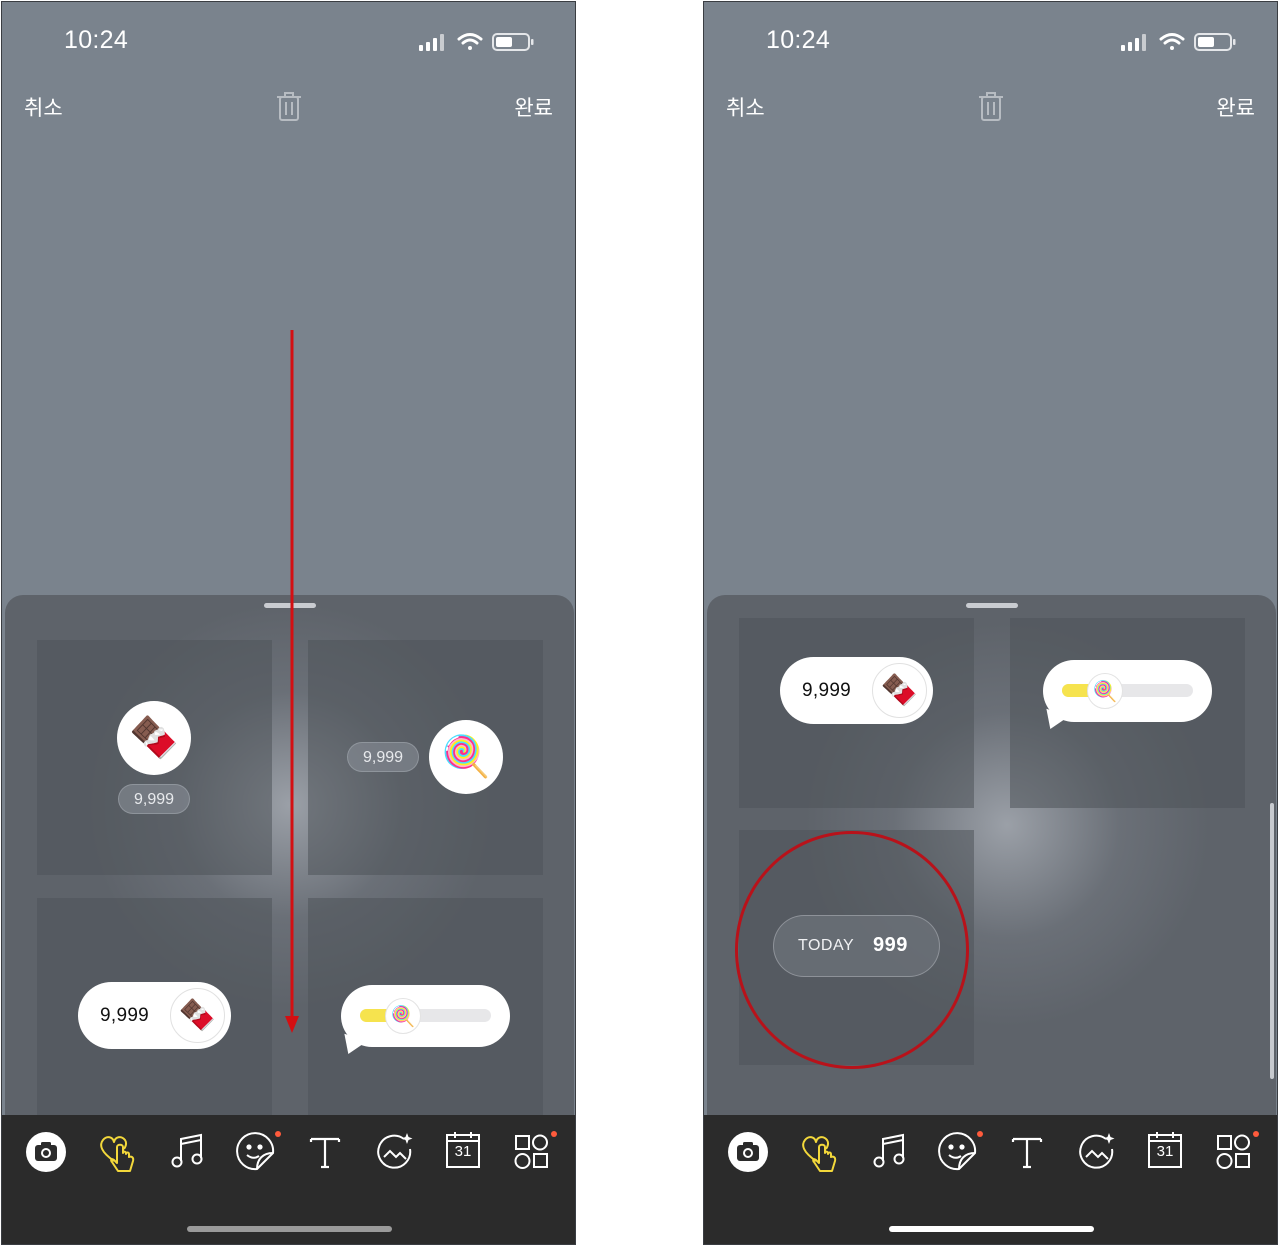 This screenshot has height=1246, width=1280. Describe the element at coordinates (292, 683) in the screenshot. I see `swipe-down-arrow` at that location.